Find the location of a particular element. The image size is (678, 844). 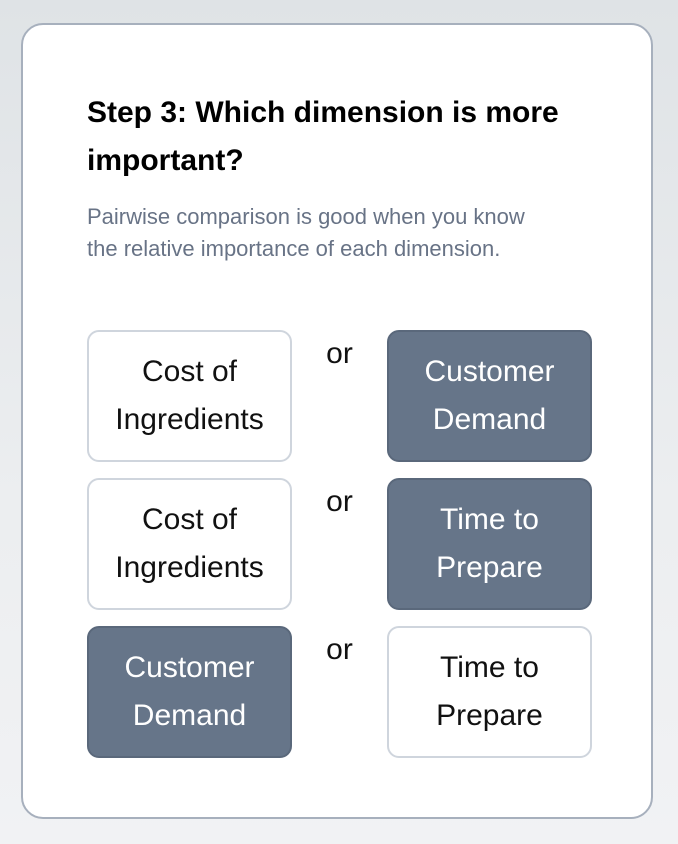

pair-3-option-time-to-prepare: Time to Prepare is located at coordinates (489, 692).